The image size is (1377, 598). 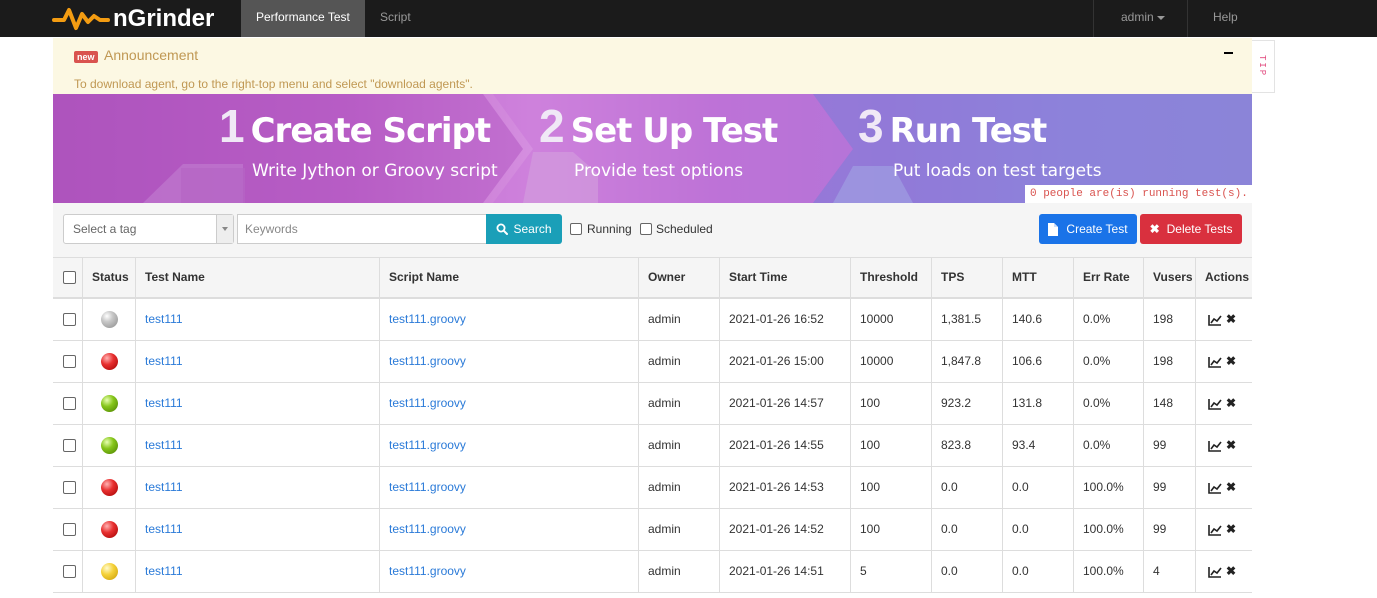 I want to click on header-err-rate: Err Rate, so click(x=1108, y=278).